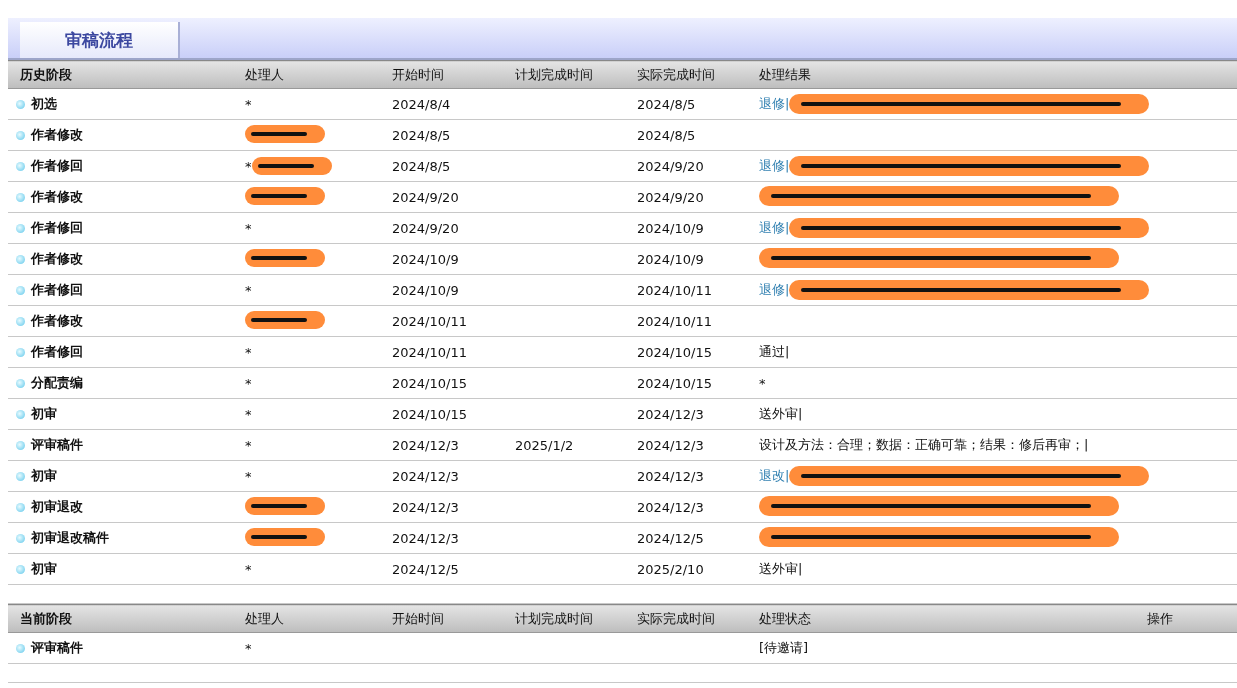  Describe the element at coordinates (784, 647) in the screenshot. I see `status-text: [待邀请]` at that location.